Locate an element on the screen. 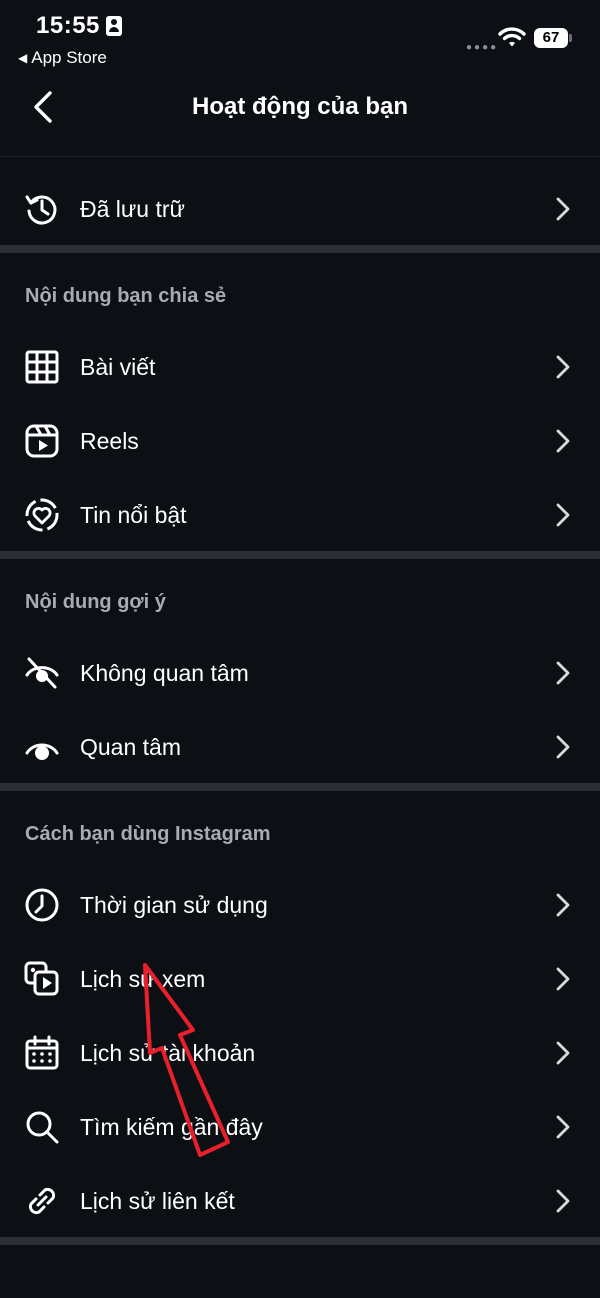 This screenshot has height=1298, width=600. link-history-row: Lịch sử liên kết is located at coordinates (300, 1201).